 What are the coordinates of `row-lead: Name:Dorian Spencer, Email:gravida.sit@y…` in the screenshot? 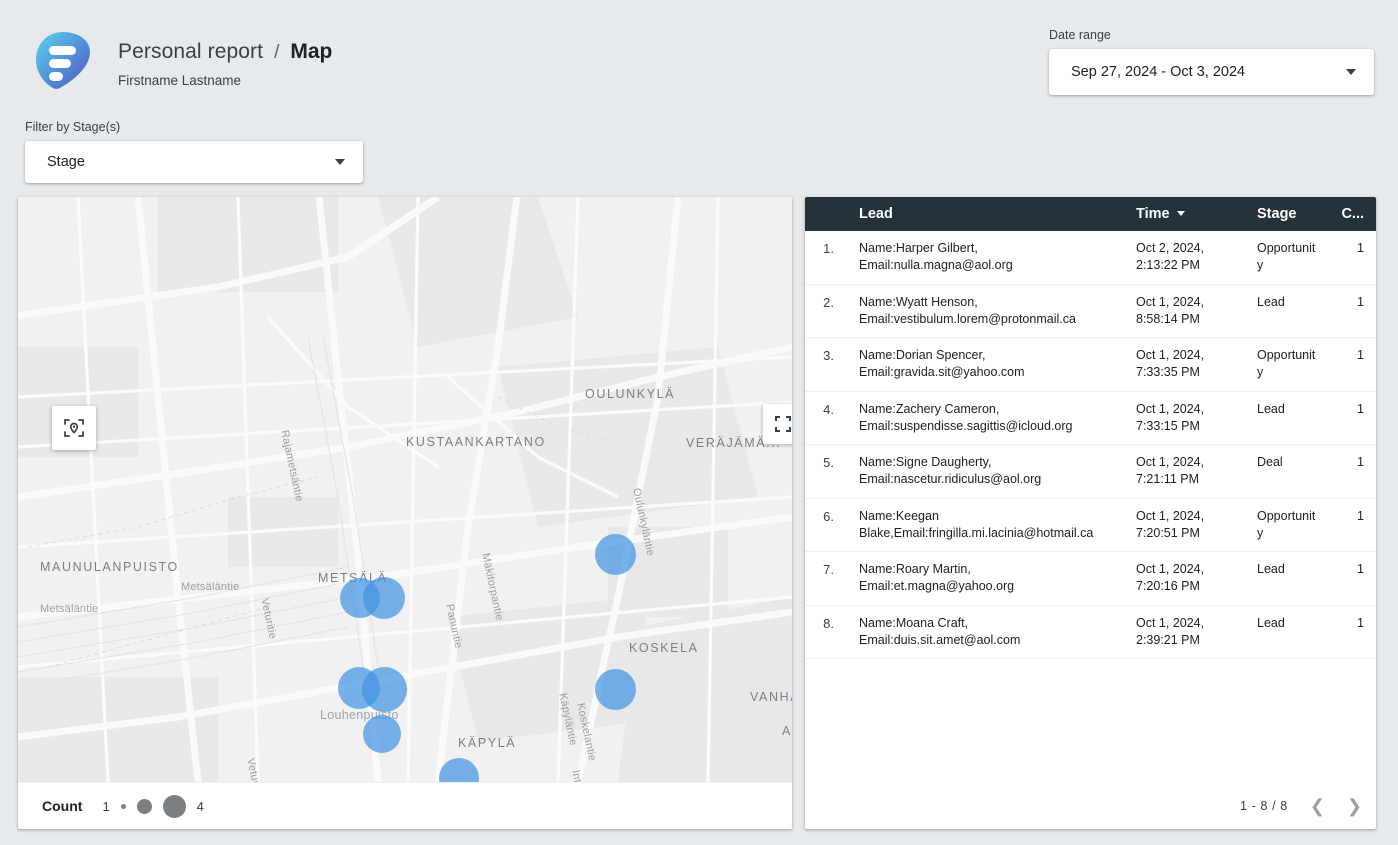 It's located at (942, 364).